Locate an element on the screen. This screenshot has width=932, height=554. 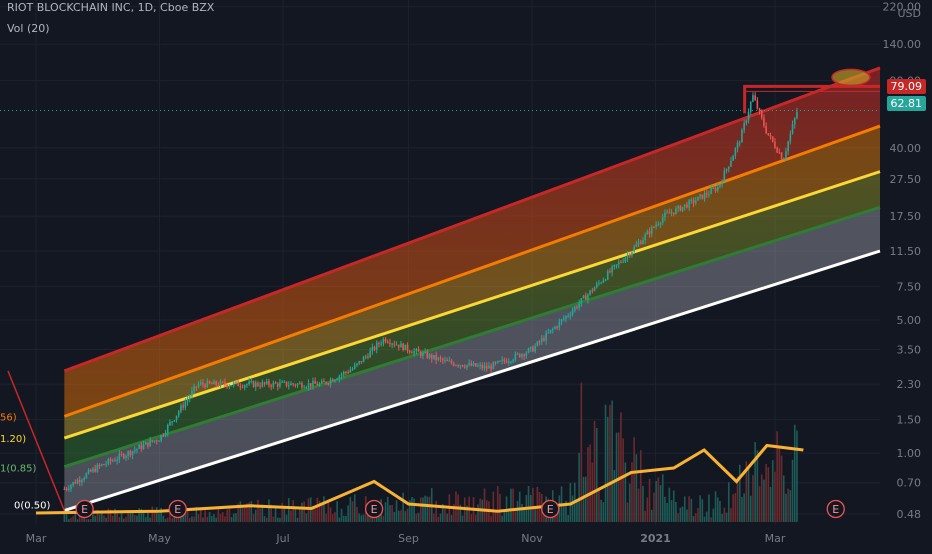
price-tick-label: 0.48 is located at coordinates (909, 514).